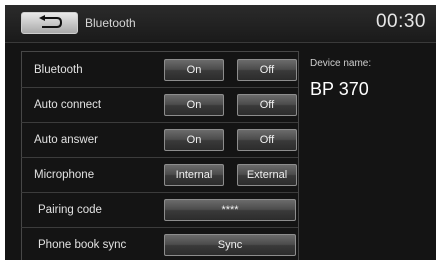 The width and height of the screenshot is (441, 265). Describe the element at coordinates (267, 105) in the screenshot. I see `auto-connect-off-button: Off` at that location.